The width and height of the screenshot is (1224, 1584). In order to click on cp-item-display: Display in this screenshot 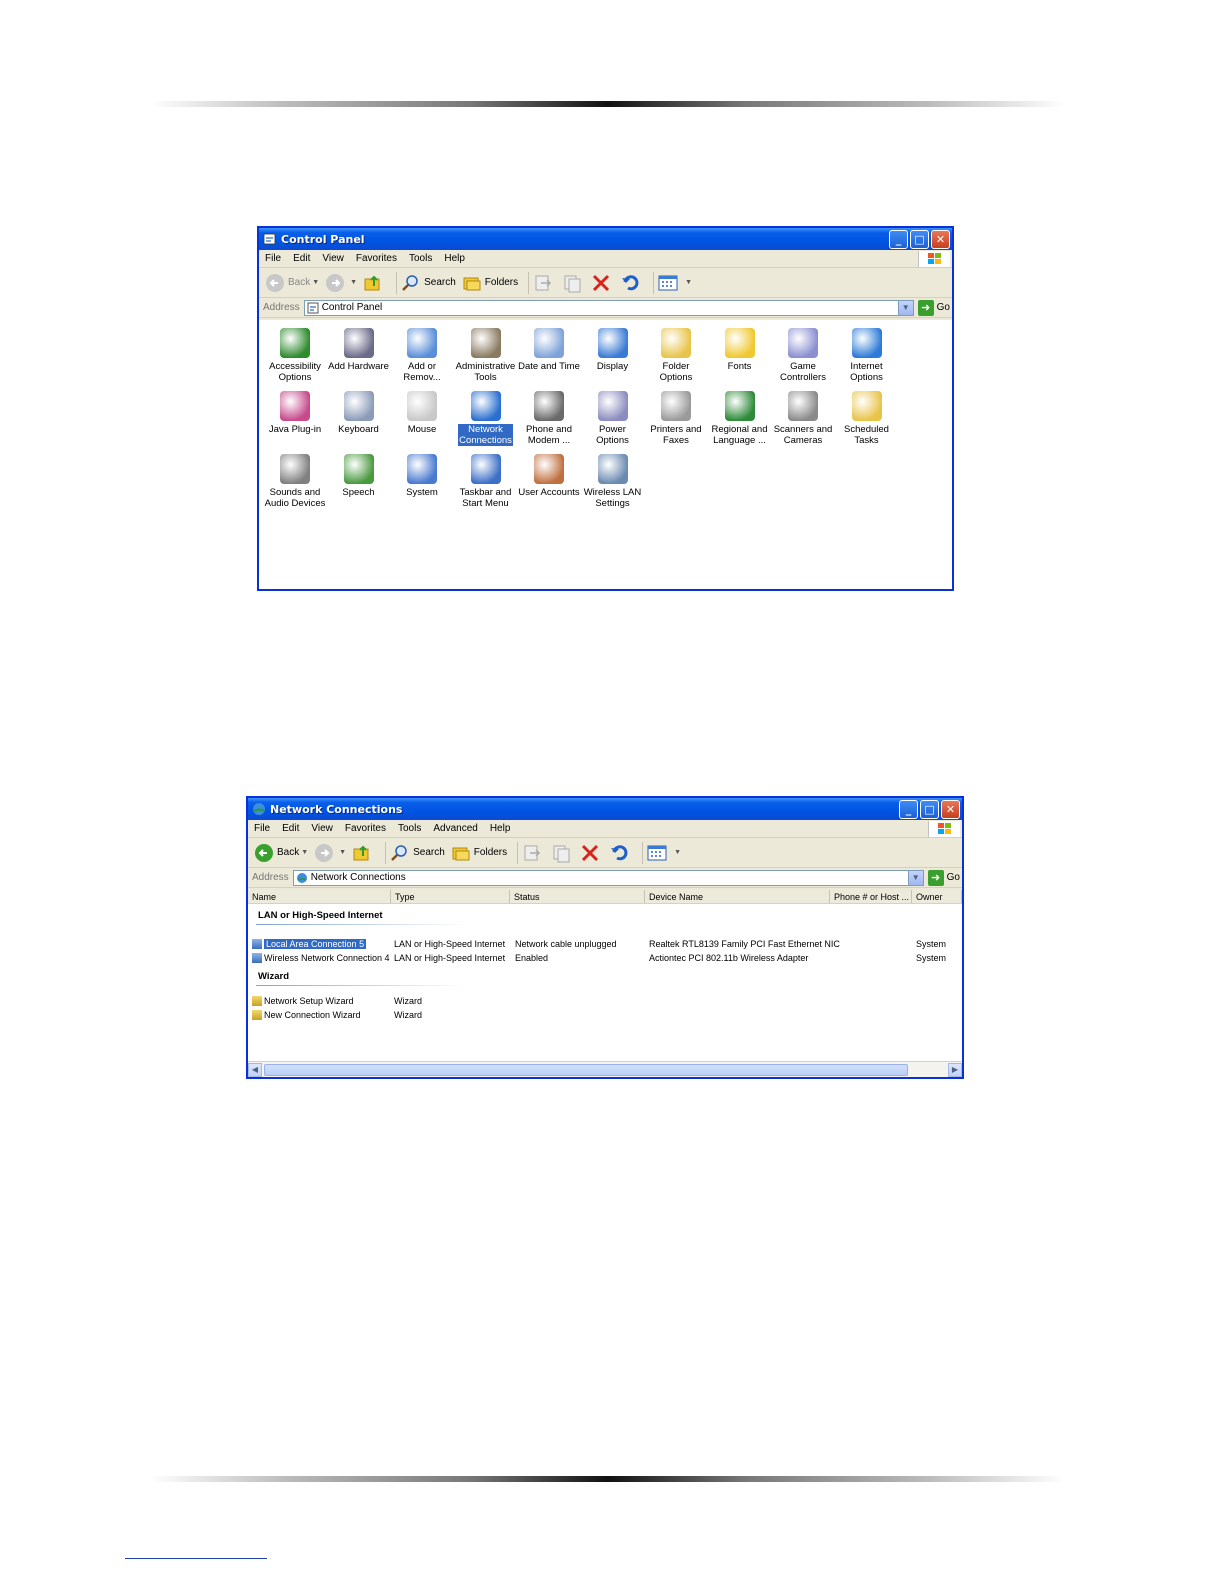, I will do `click(613, 350)`.